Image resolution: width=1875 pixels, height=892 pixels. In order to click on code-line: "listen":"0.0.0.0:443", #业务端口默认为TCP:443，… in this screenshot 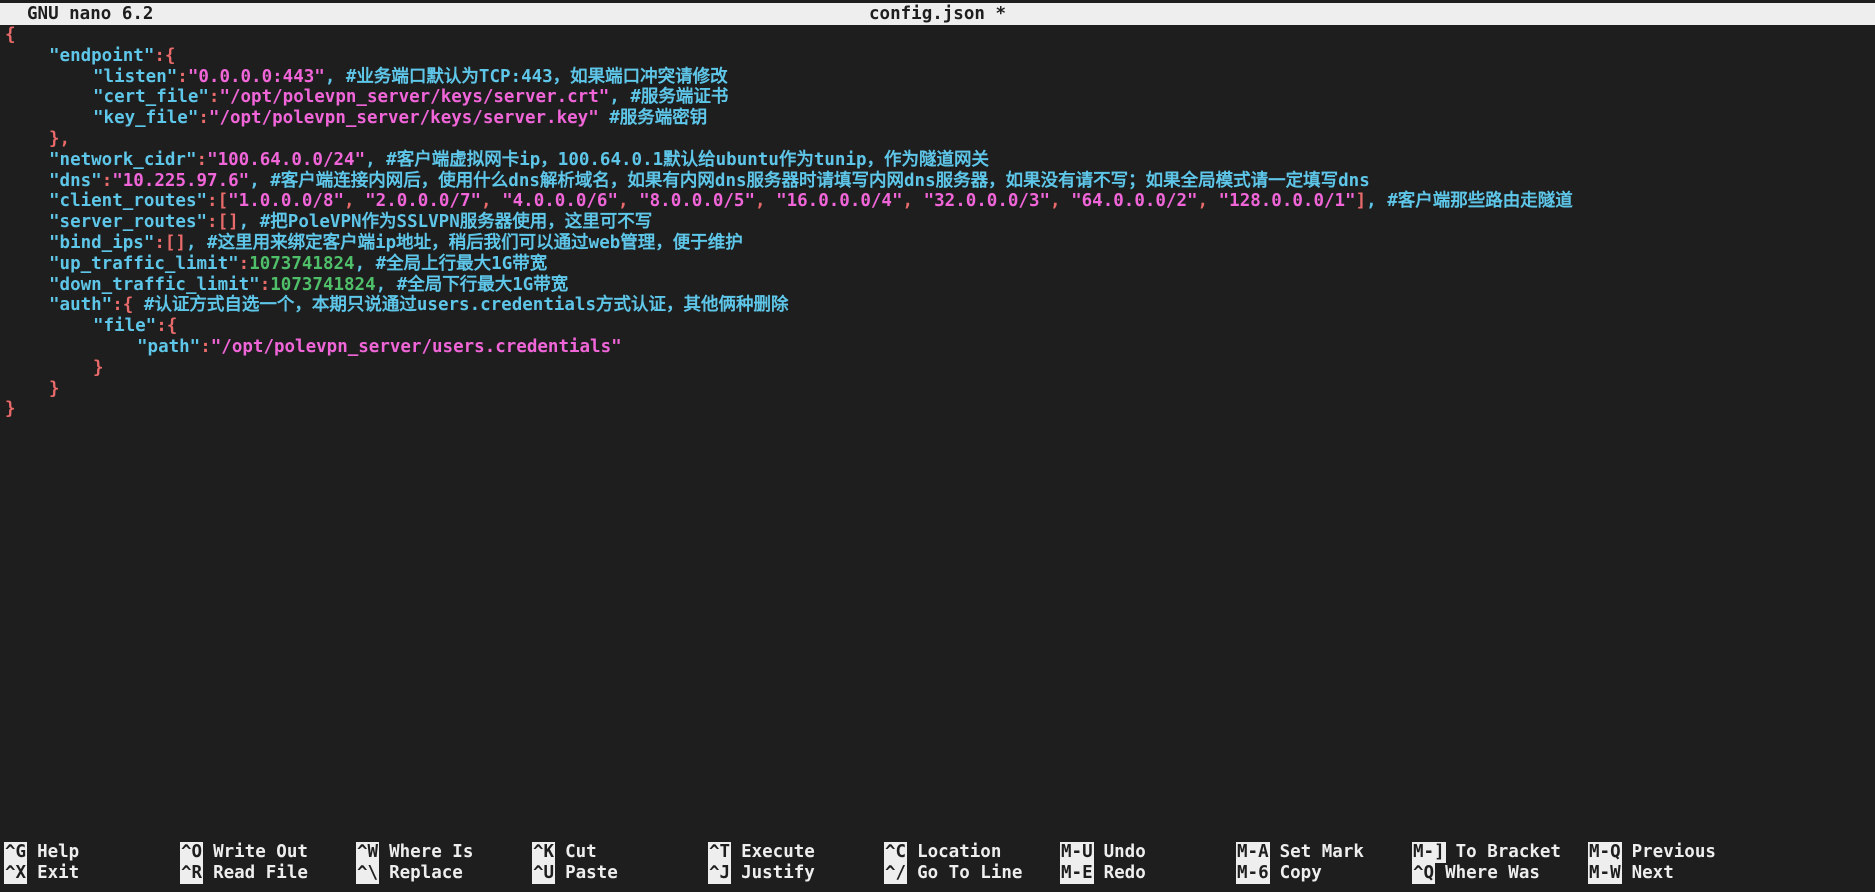, I will do `click(940, 77)`.